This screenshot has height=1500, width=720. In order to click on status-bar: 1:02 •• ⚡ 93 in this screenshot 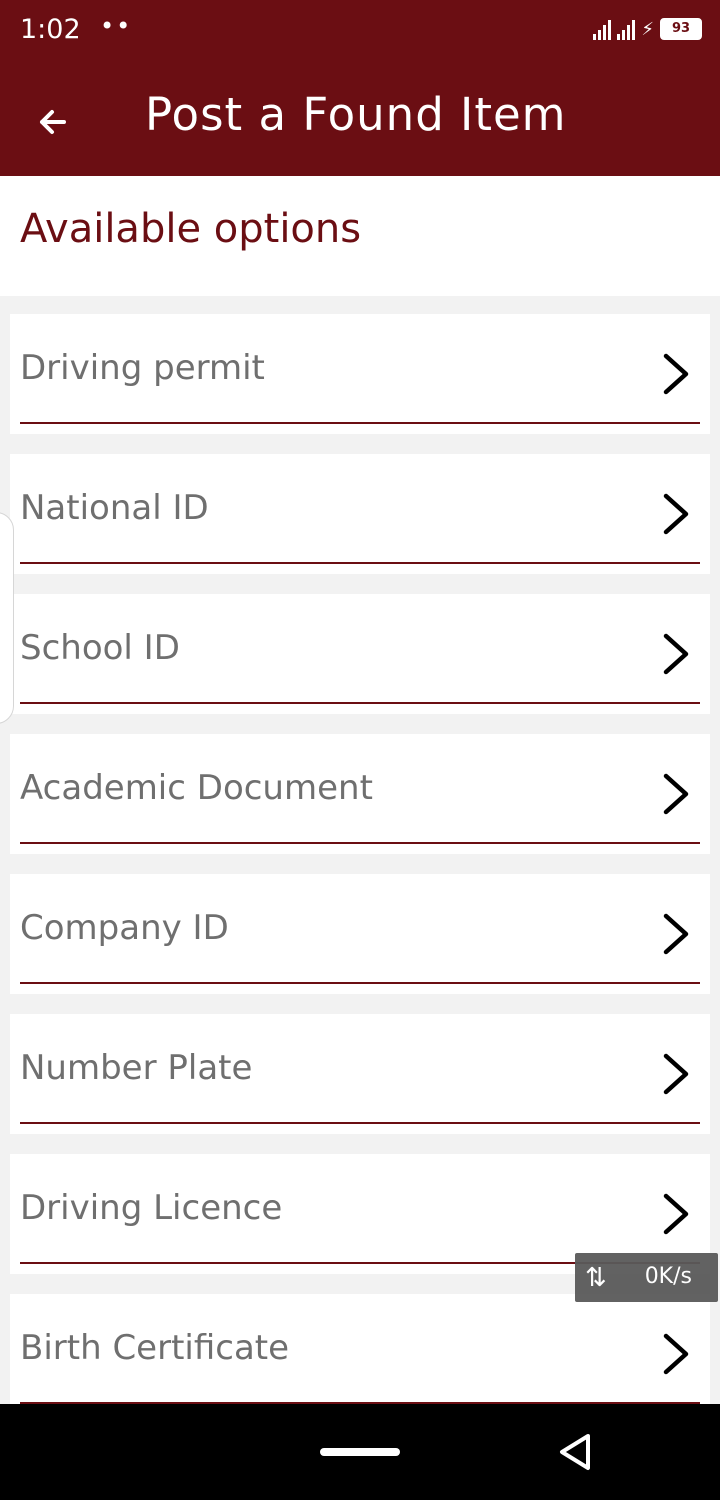, I will do `click(360, 33)`.